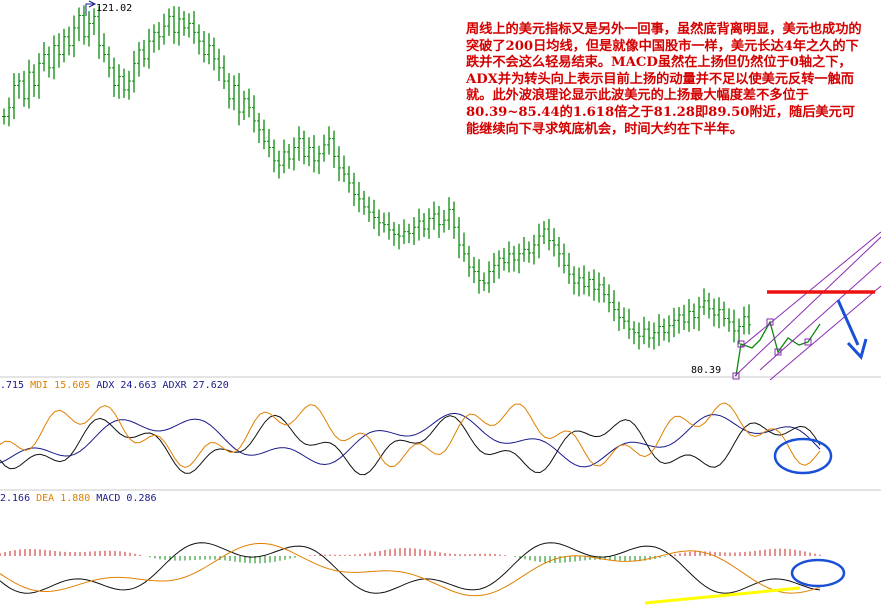  What do you see at coordinates (706, 370) in the screenshot?
I see `low-price-tag: 80.39` at bounding box center [706, 370].